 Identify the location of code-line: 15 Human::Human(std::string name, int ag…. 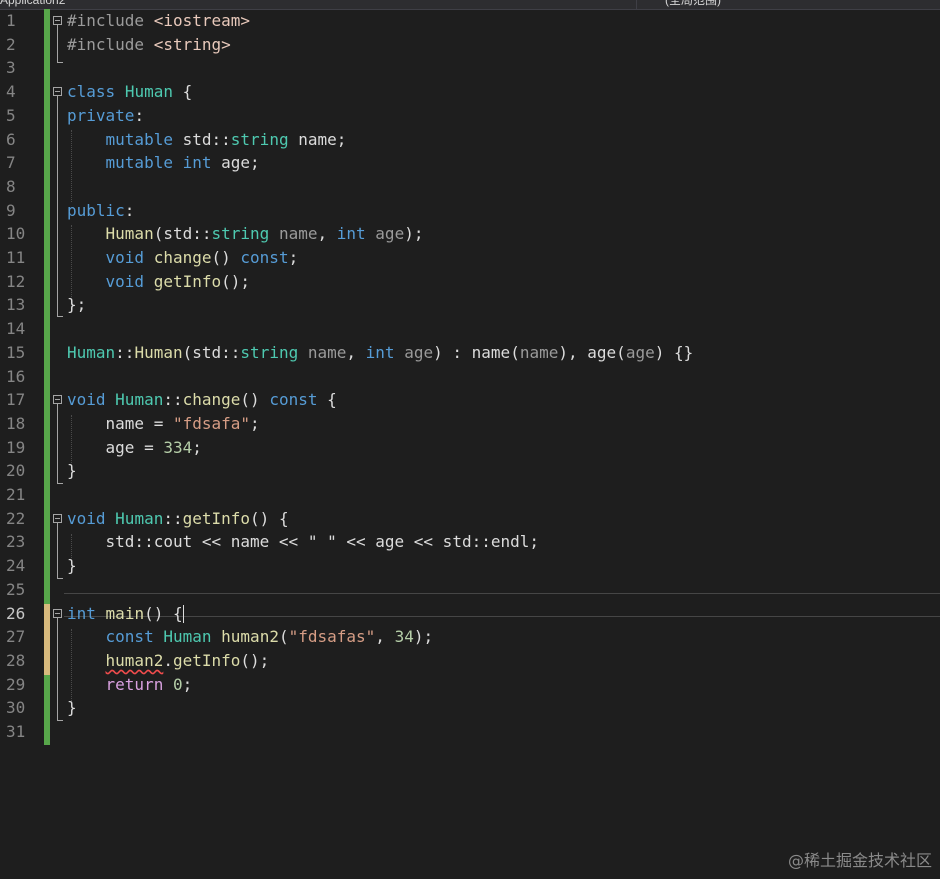
(470, 353).